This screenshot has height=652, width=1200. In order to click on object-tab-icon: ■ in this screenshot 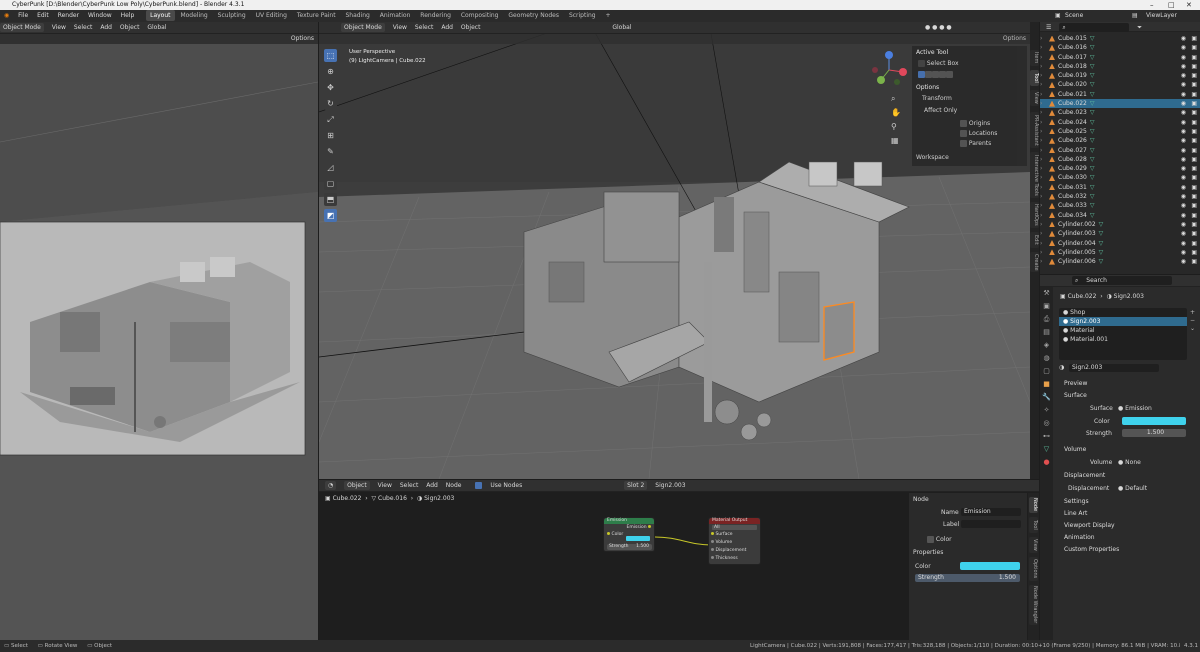, I will do `click(1046, 384)`.